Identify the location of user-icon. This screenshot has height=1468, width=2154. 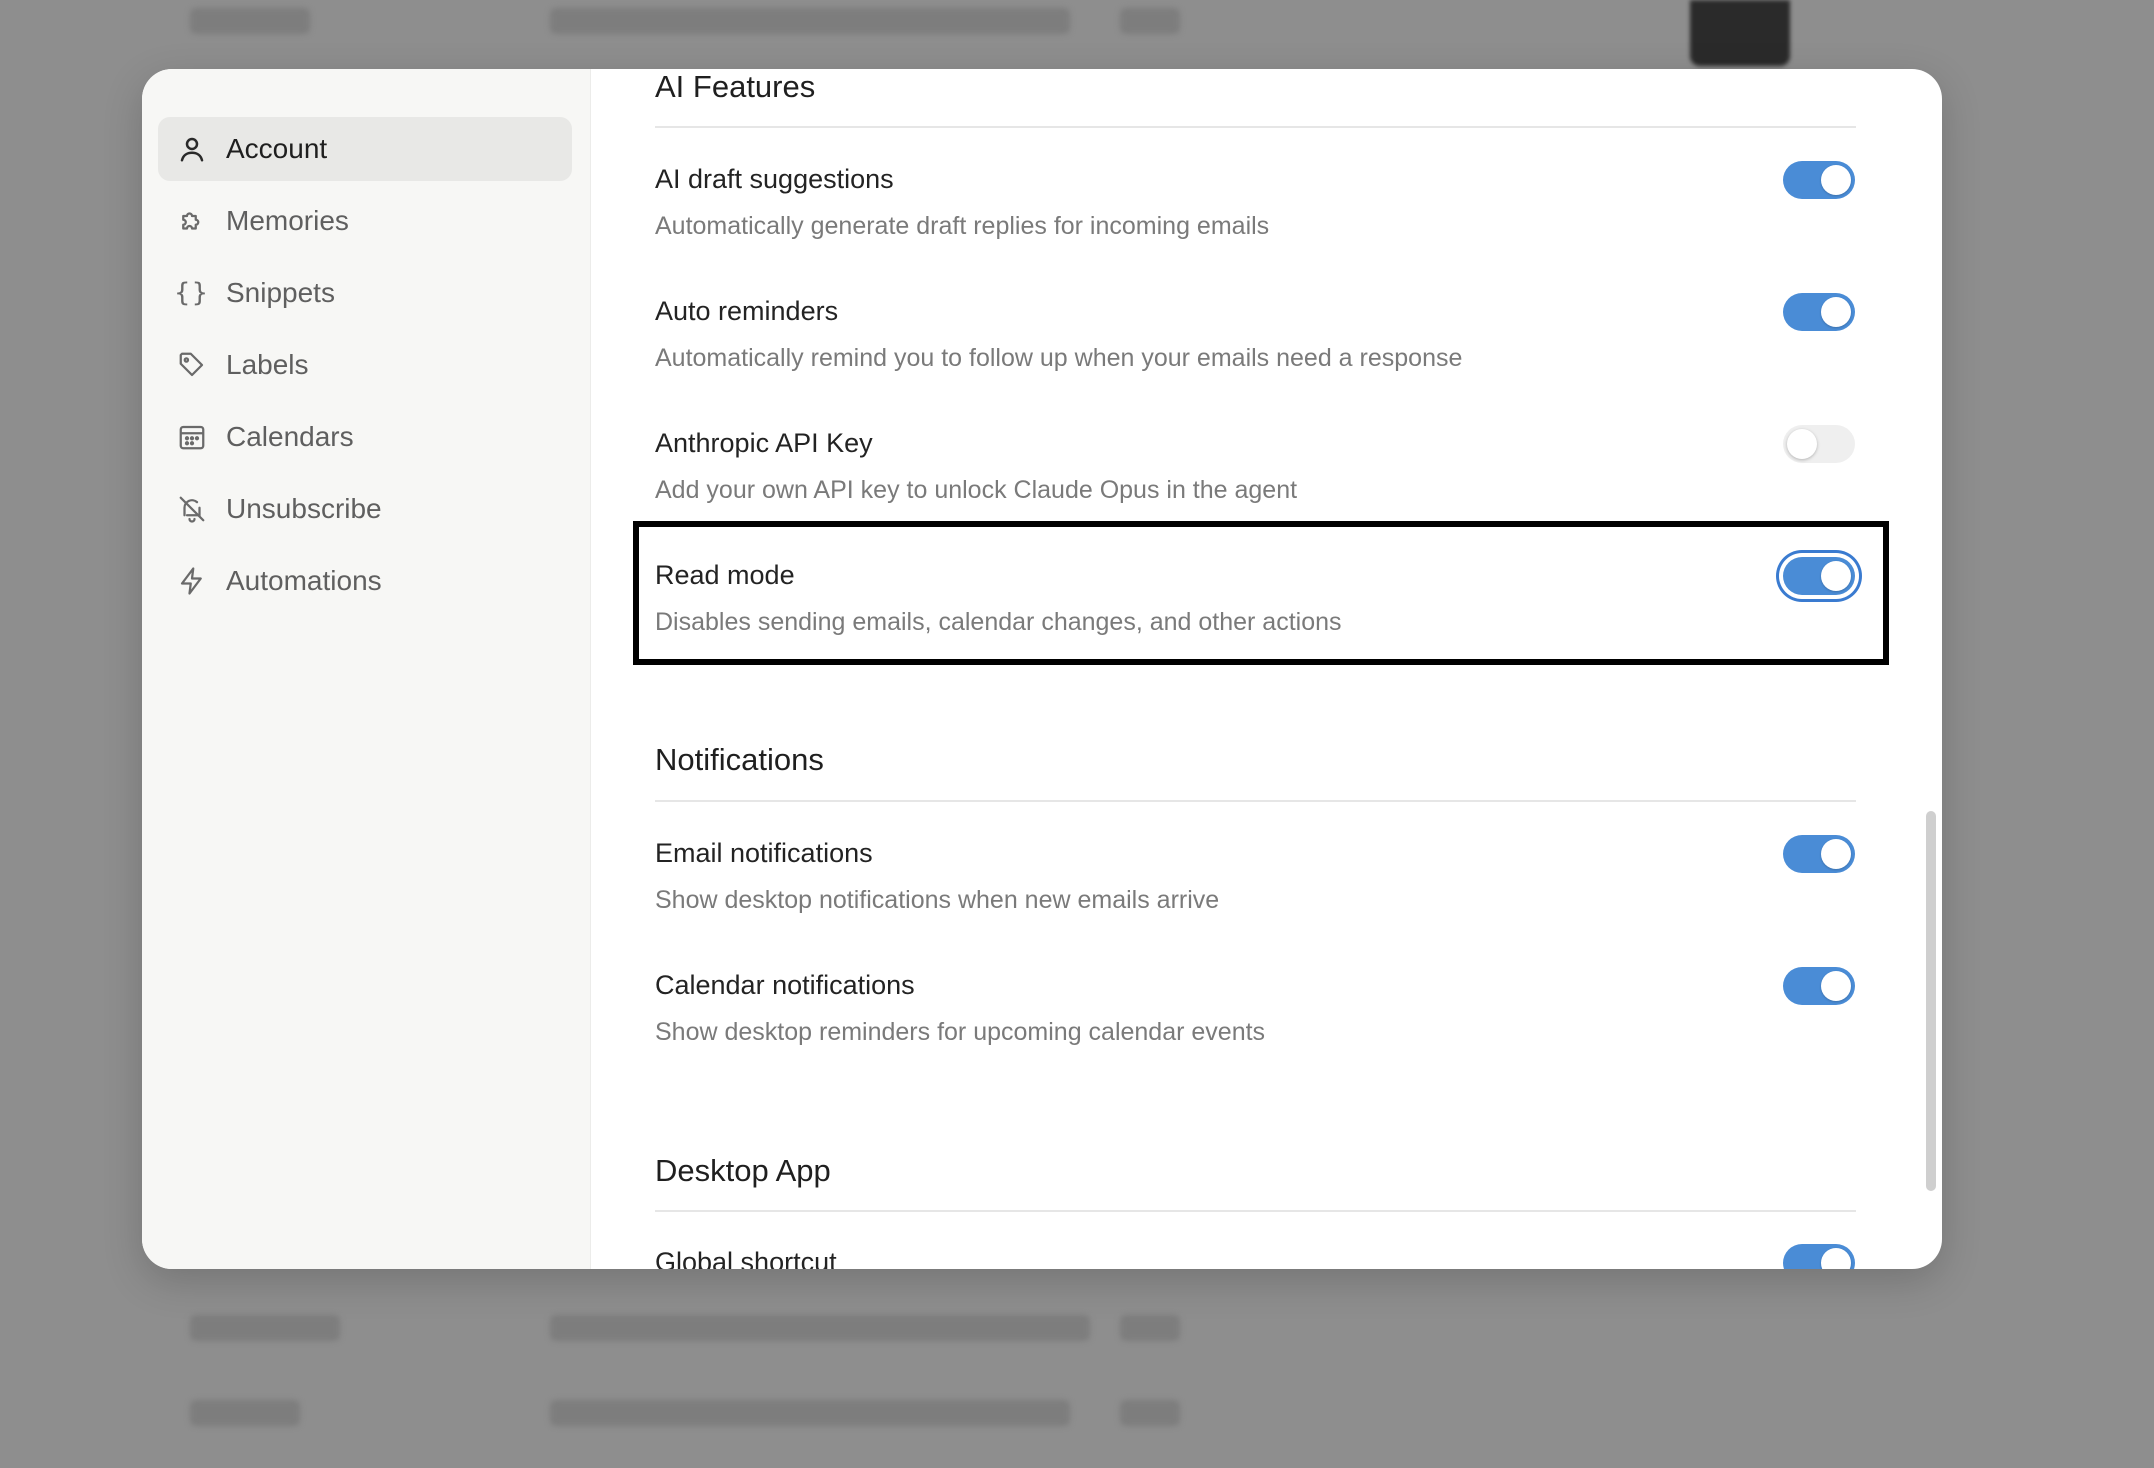
(192, 149).